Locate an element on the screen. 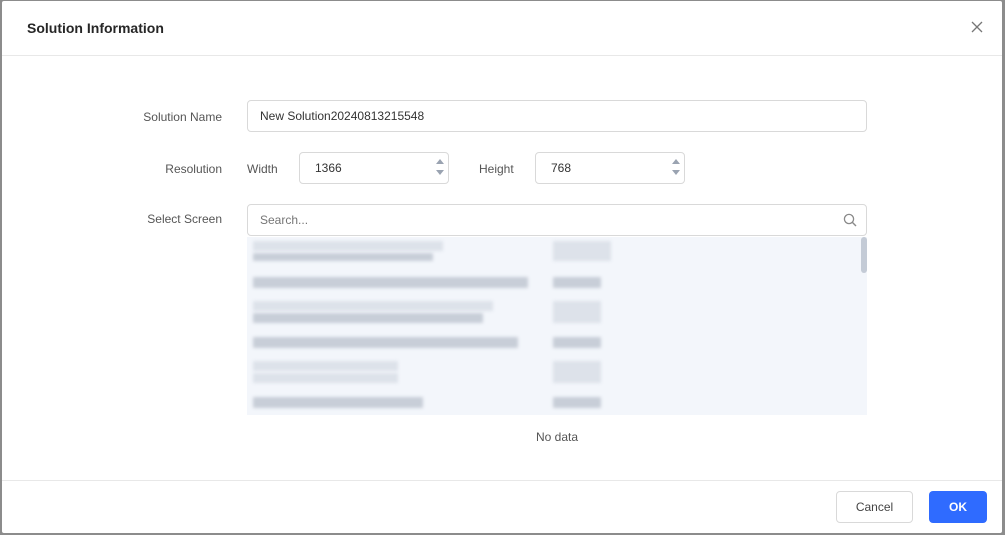 This screenshot has width=1005, height=535. cancel-button: Cancel is located at coordinates (874, 507).